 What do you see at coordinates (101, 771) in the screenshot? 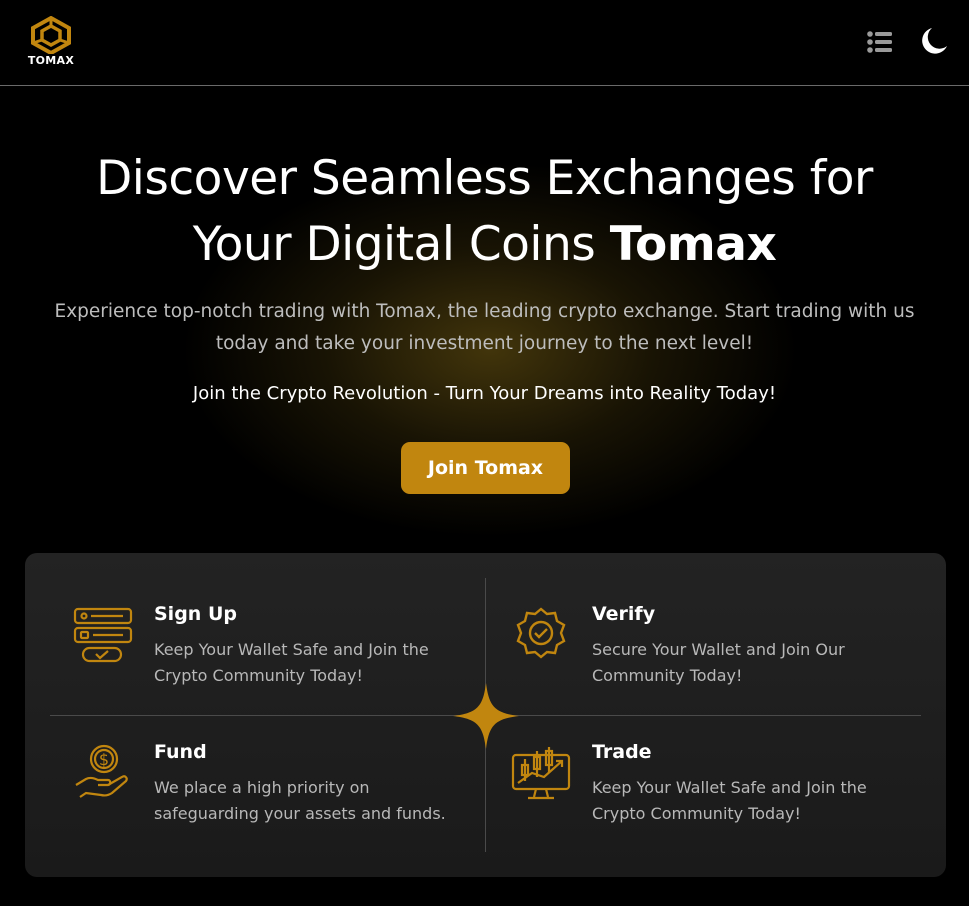
I see `hand-coin-icon: $` at bounding box center [101, 771].